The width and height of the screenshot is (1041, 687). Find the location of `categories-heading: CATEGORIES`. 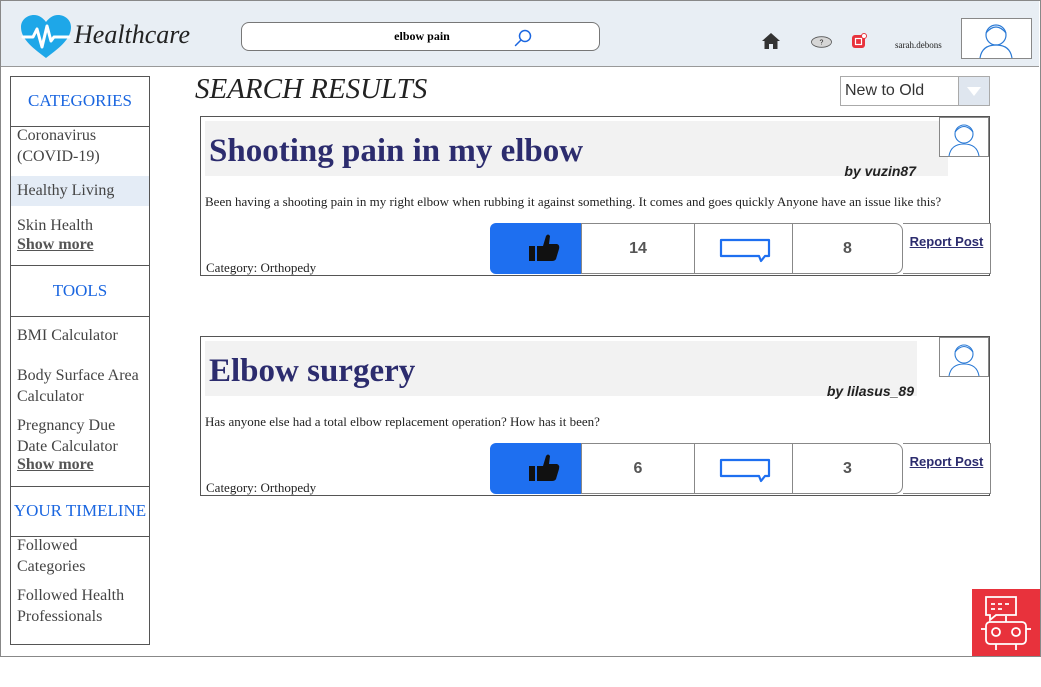

categories-heading: CATEGORIES is located at coordinates (80, 101).